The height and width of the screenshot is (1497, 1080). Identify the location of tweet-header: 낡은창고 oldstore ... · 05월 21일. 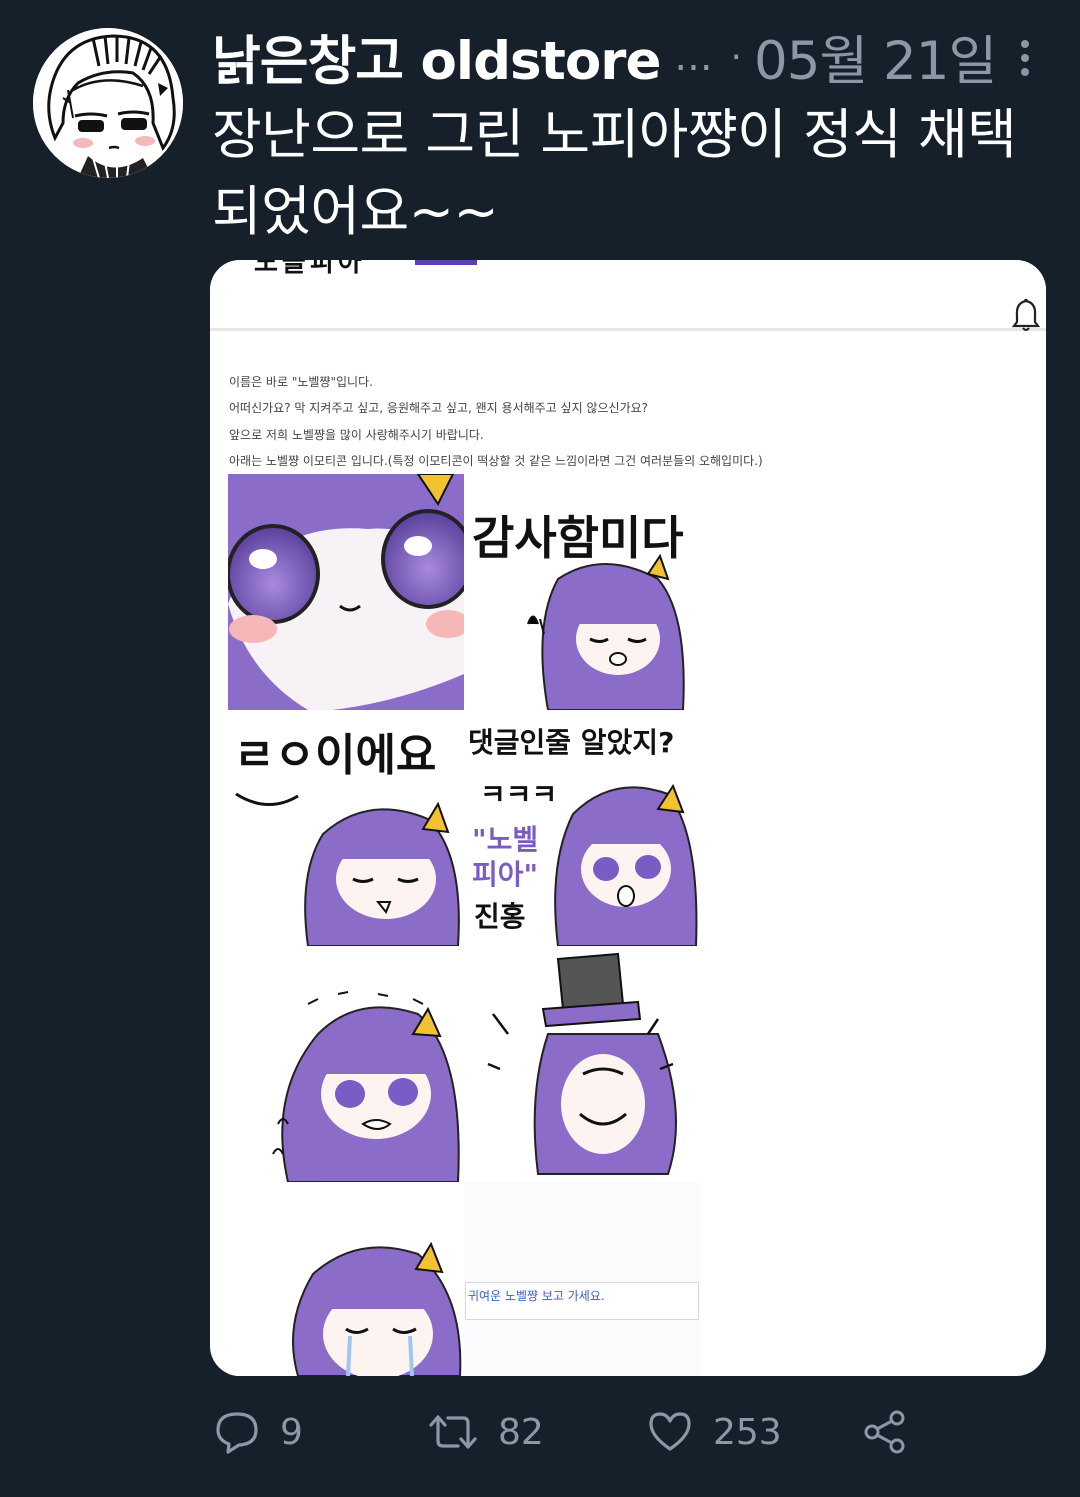
(632, 57).